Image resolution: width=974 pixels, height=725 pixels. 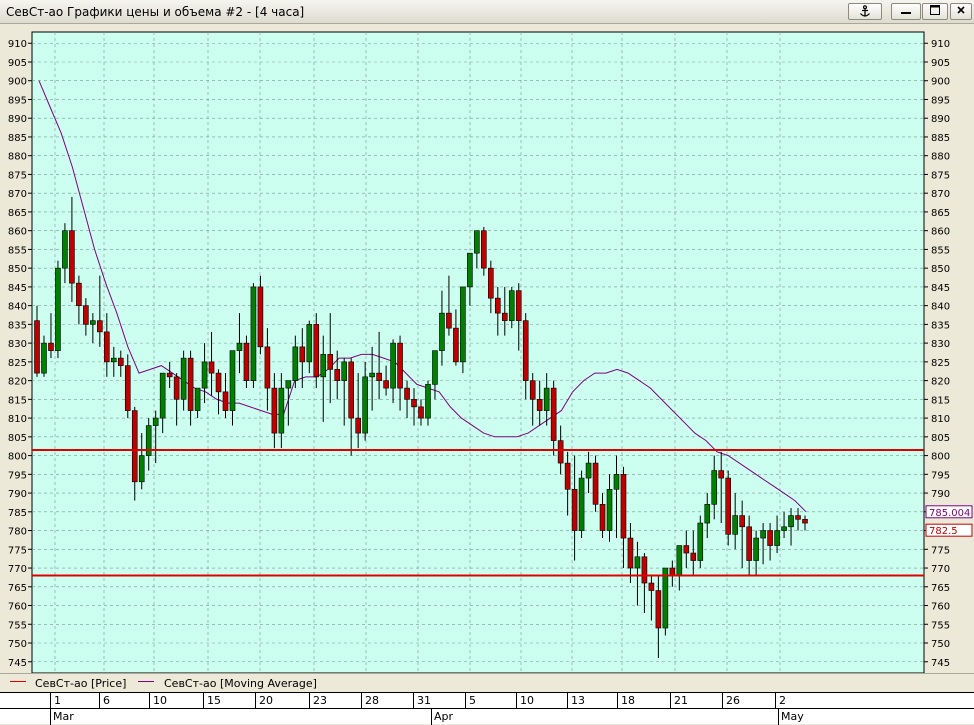 I want to click on y-tick-label: 900, so click(x=17, y=82).